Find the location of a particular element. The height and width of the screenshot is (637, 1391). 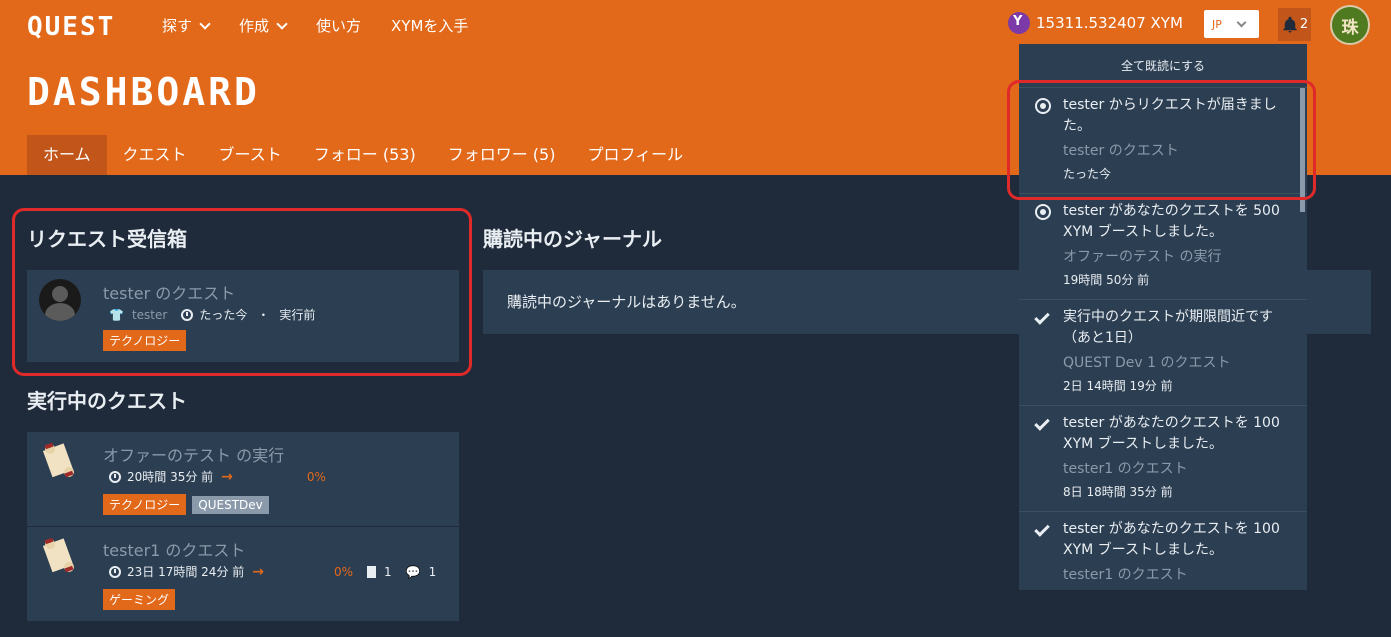

comment-count: 1 is located at coordinates (432, 571).